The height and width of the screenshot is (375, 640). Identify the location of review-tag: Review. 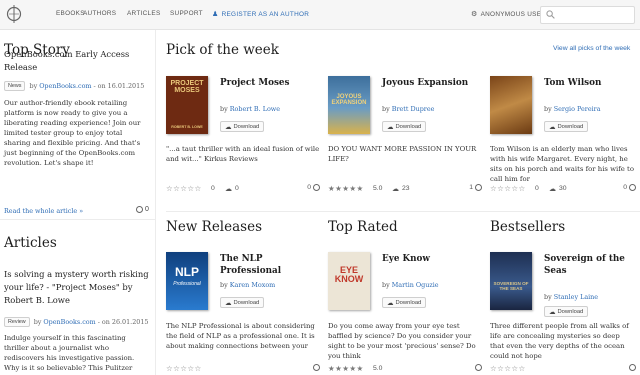
(17, 322).